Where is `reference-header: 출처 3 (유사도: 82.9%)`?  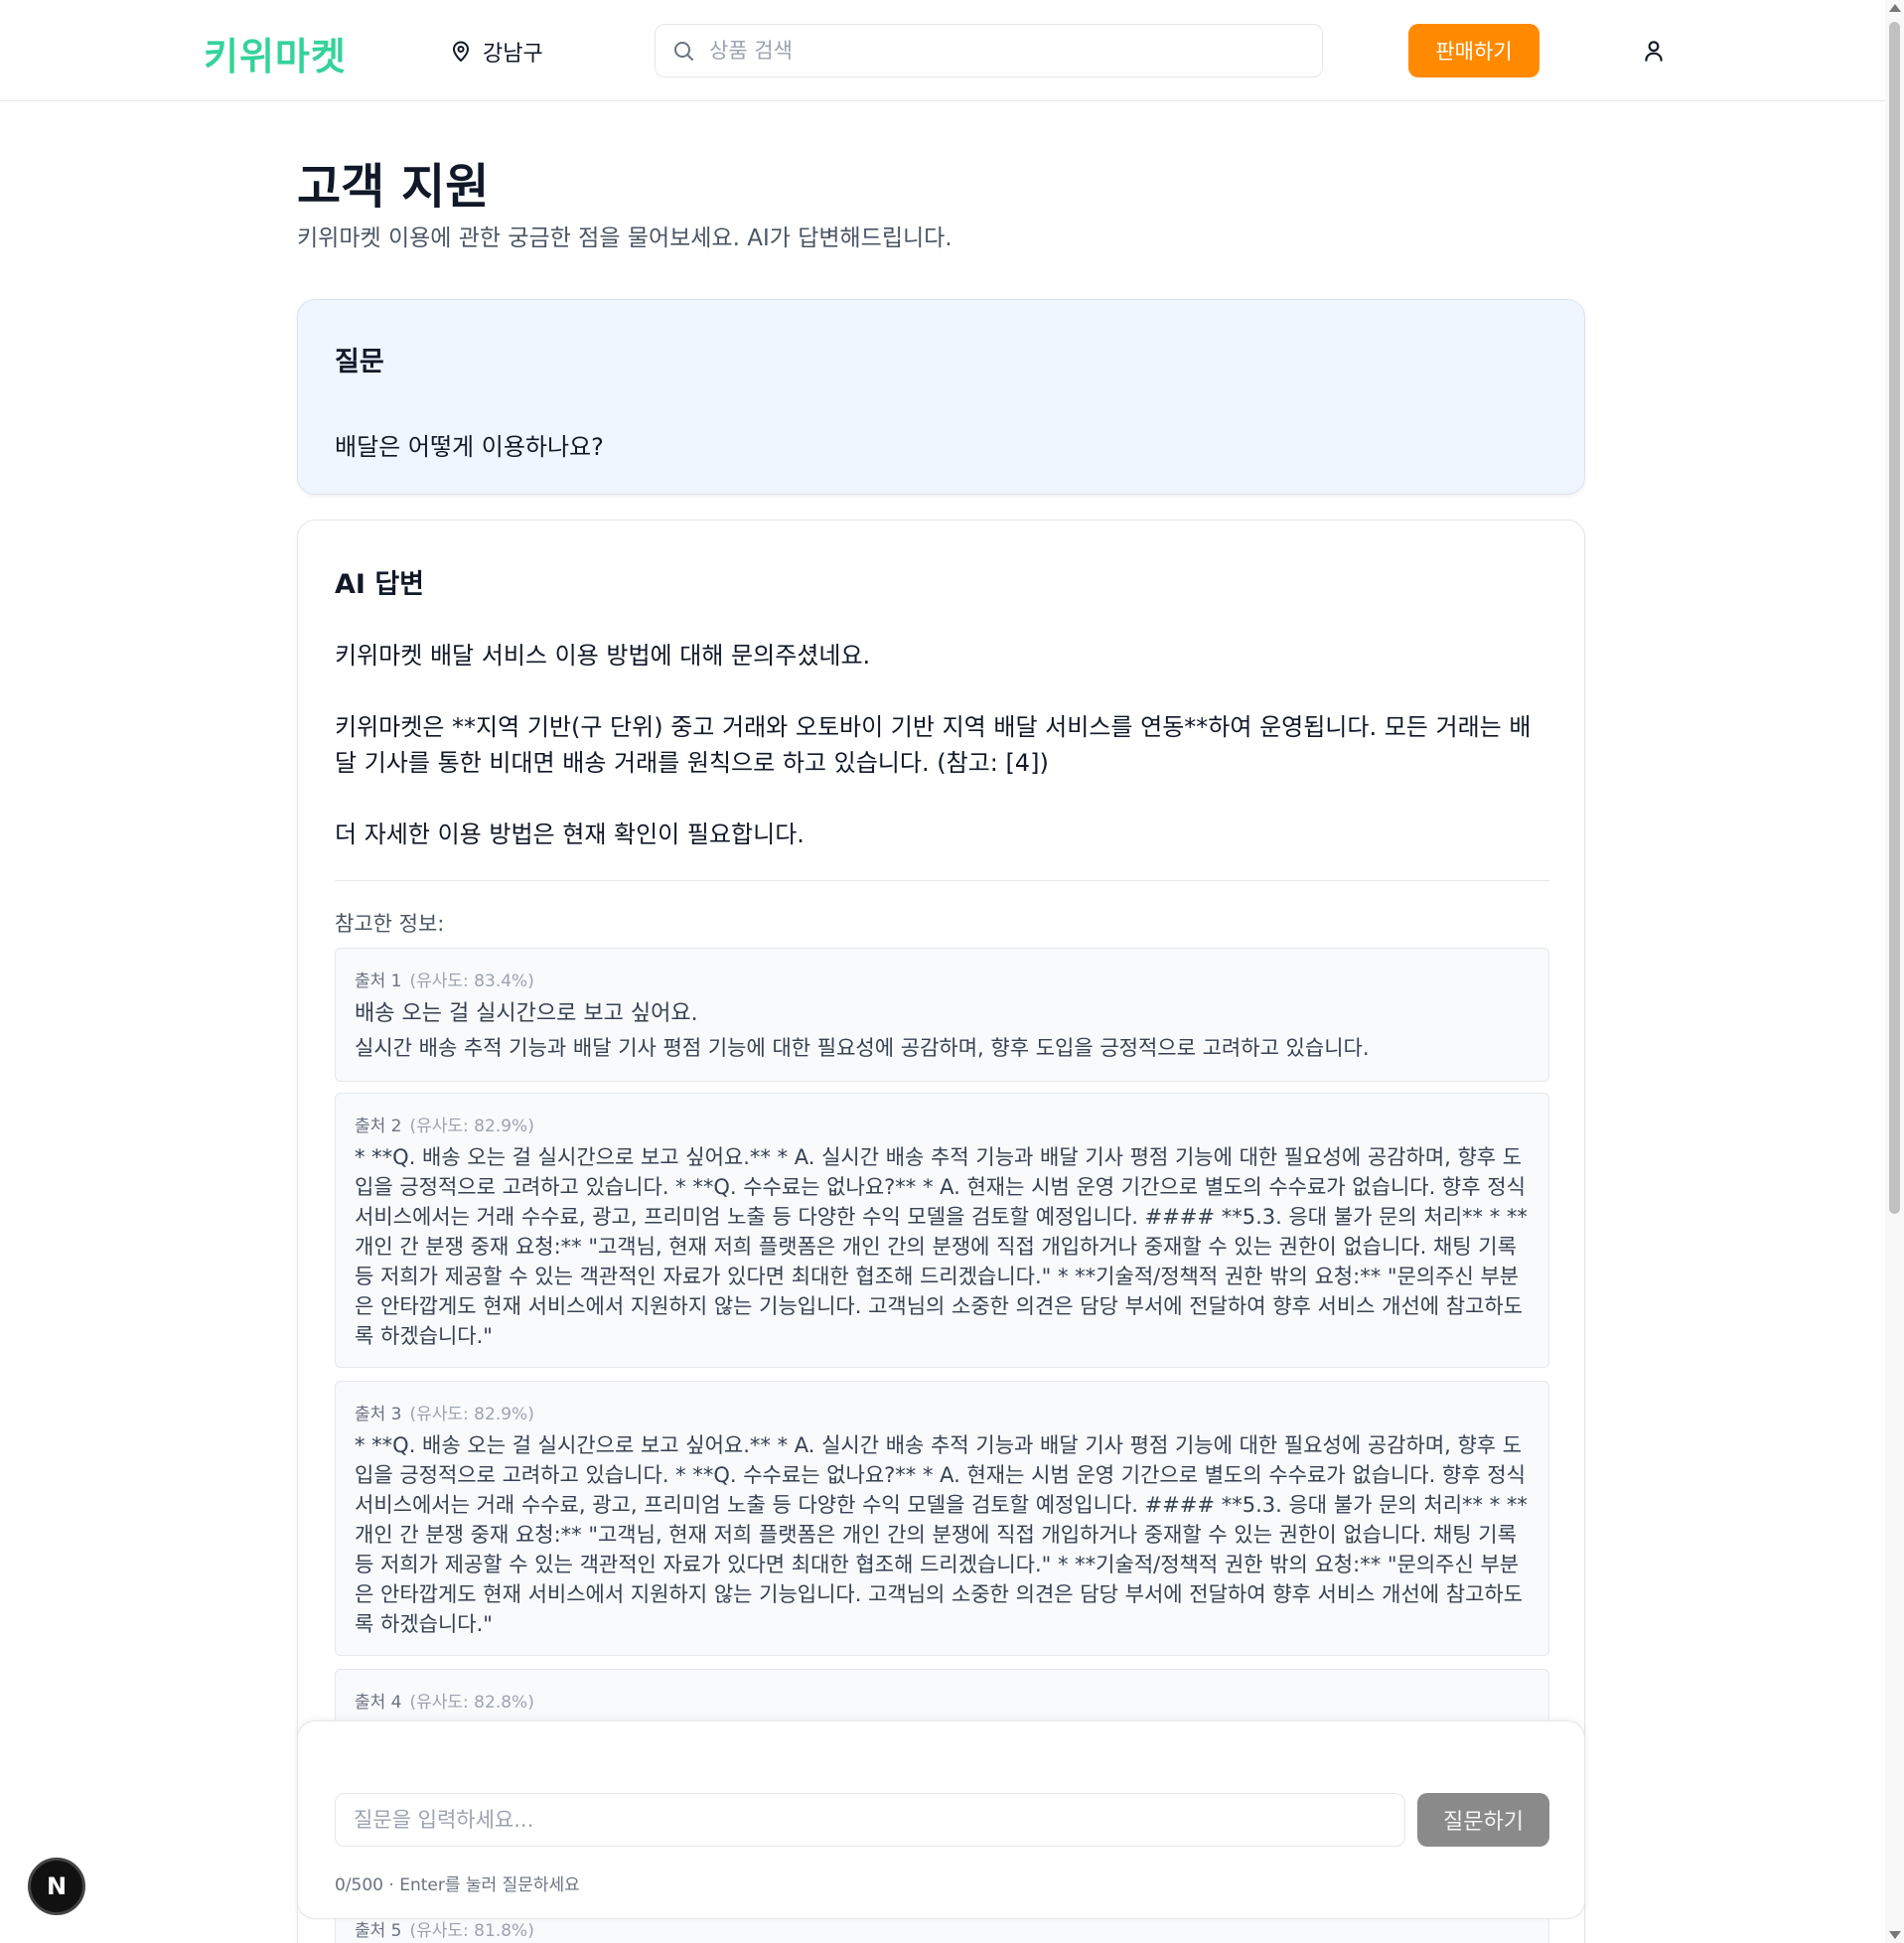
reference-header: 출처 3 (유사도: 82.9%) is located at coordinates (942, 1412).